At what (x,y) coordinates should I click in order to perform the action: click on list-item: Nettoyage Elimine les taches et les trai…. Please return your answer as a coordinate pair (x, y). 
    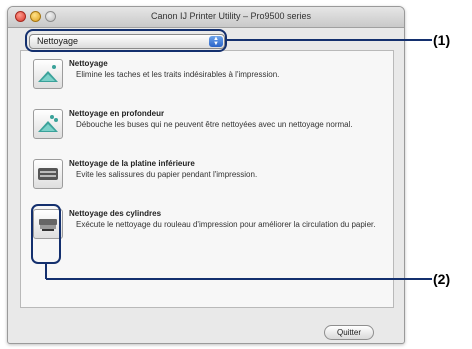
    Looking at the image, I should click on (208, 84).